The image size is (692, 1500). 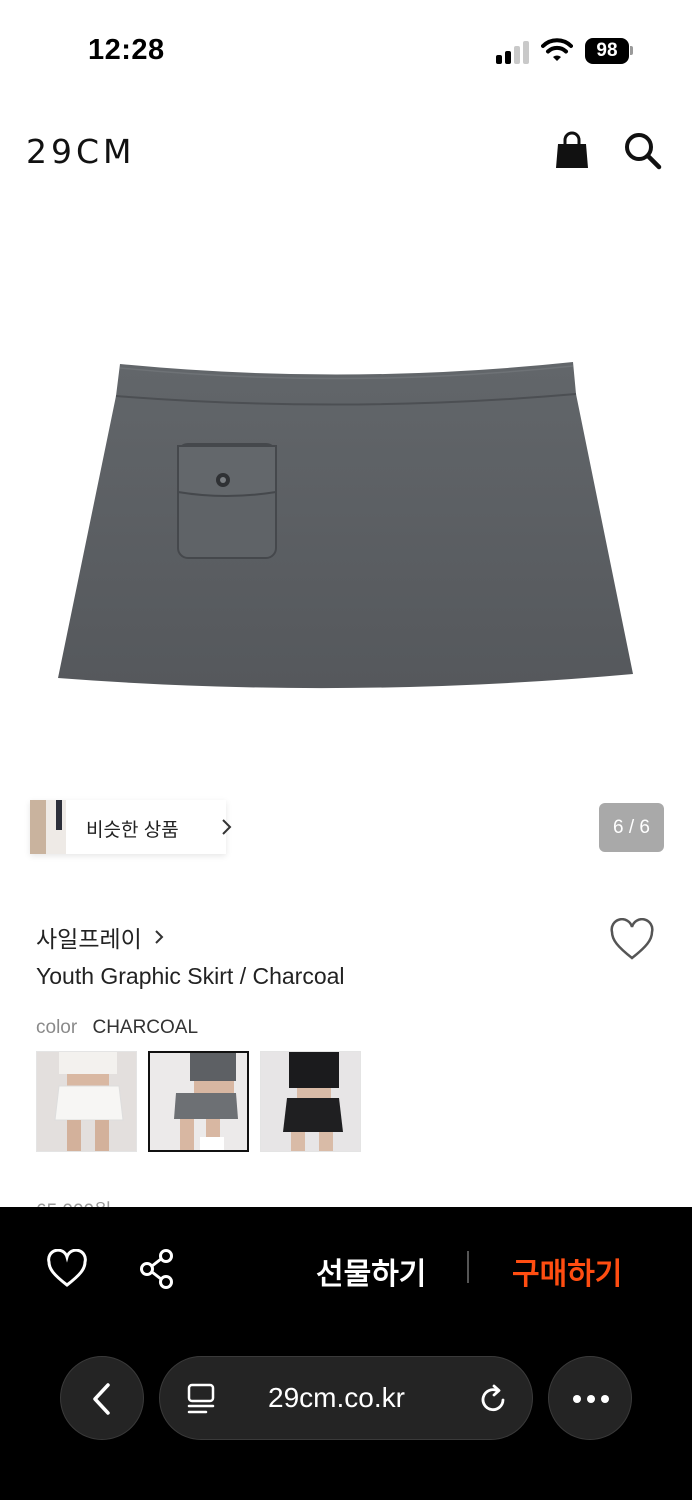 I want to click on product-title: Youth Graphic Skirt / Charcoal, so click(x=190, y=976).